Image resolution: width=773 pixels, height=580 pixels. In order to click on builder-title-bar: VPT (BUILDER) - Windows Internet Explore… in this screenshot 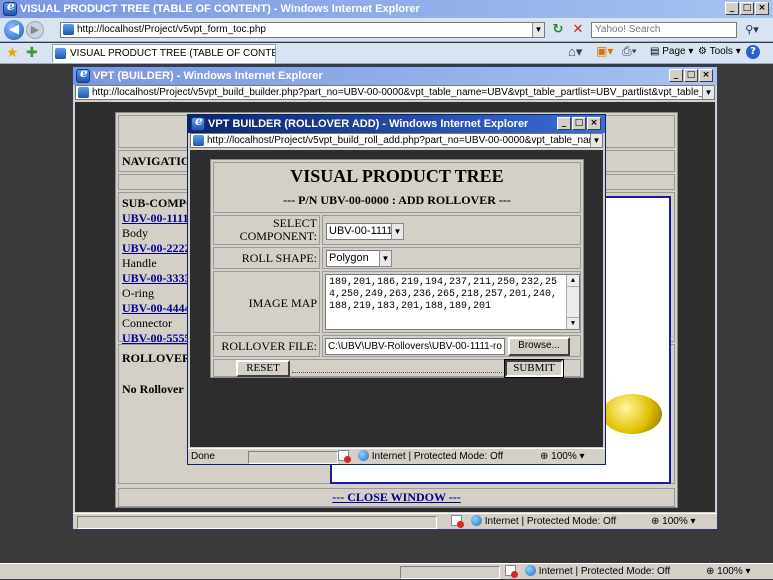, I will do `click(395, 76)`.